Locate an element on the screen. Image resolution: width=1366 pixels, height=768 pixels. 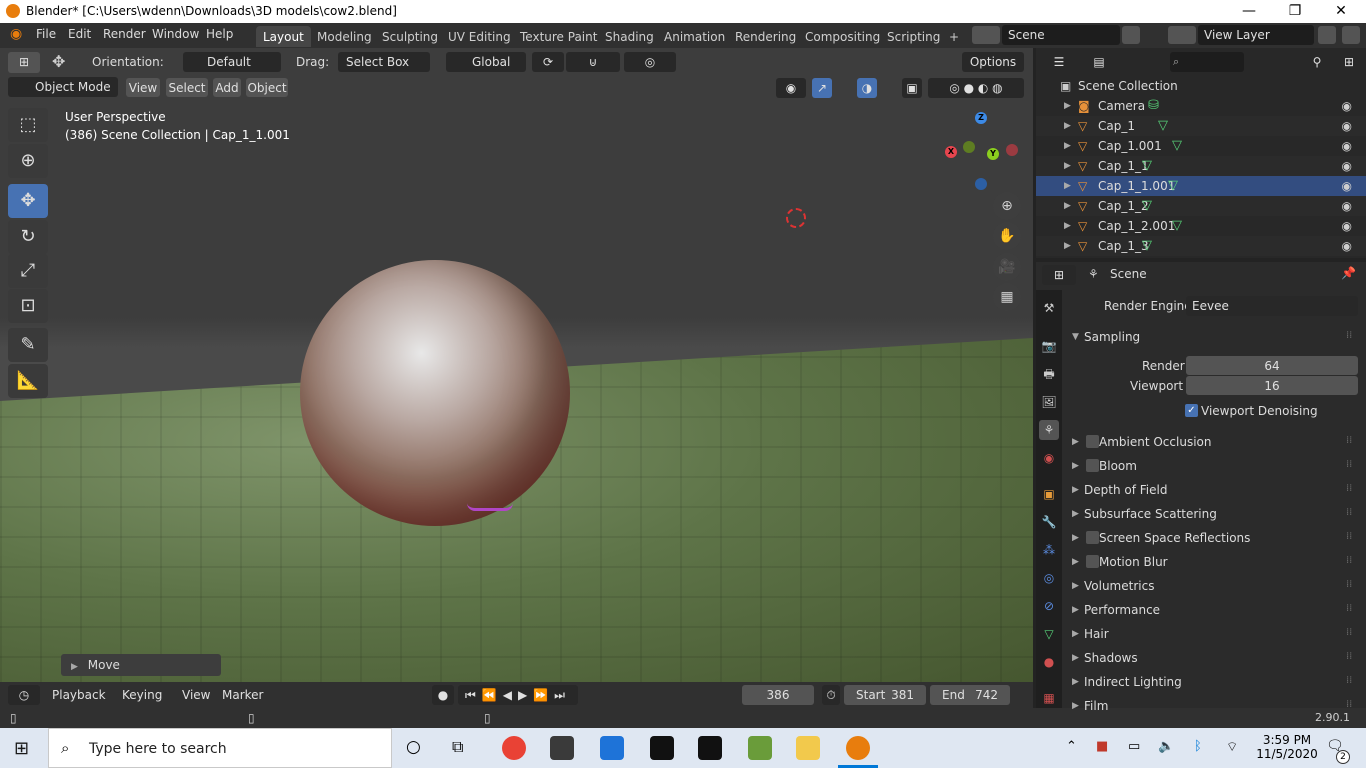
tab-layout: Layout is located at coordinates (283, 36).